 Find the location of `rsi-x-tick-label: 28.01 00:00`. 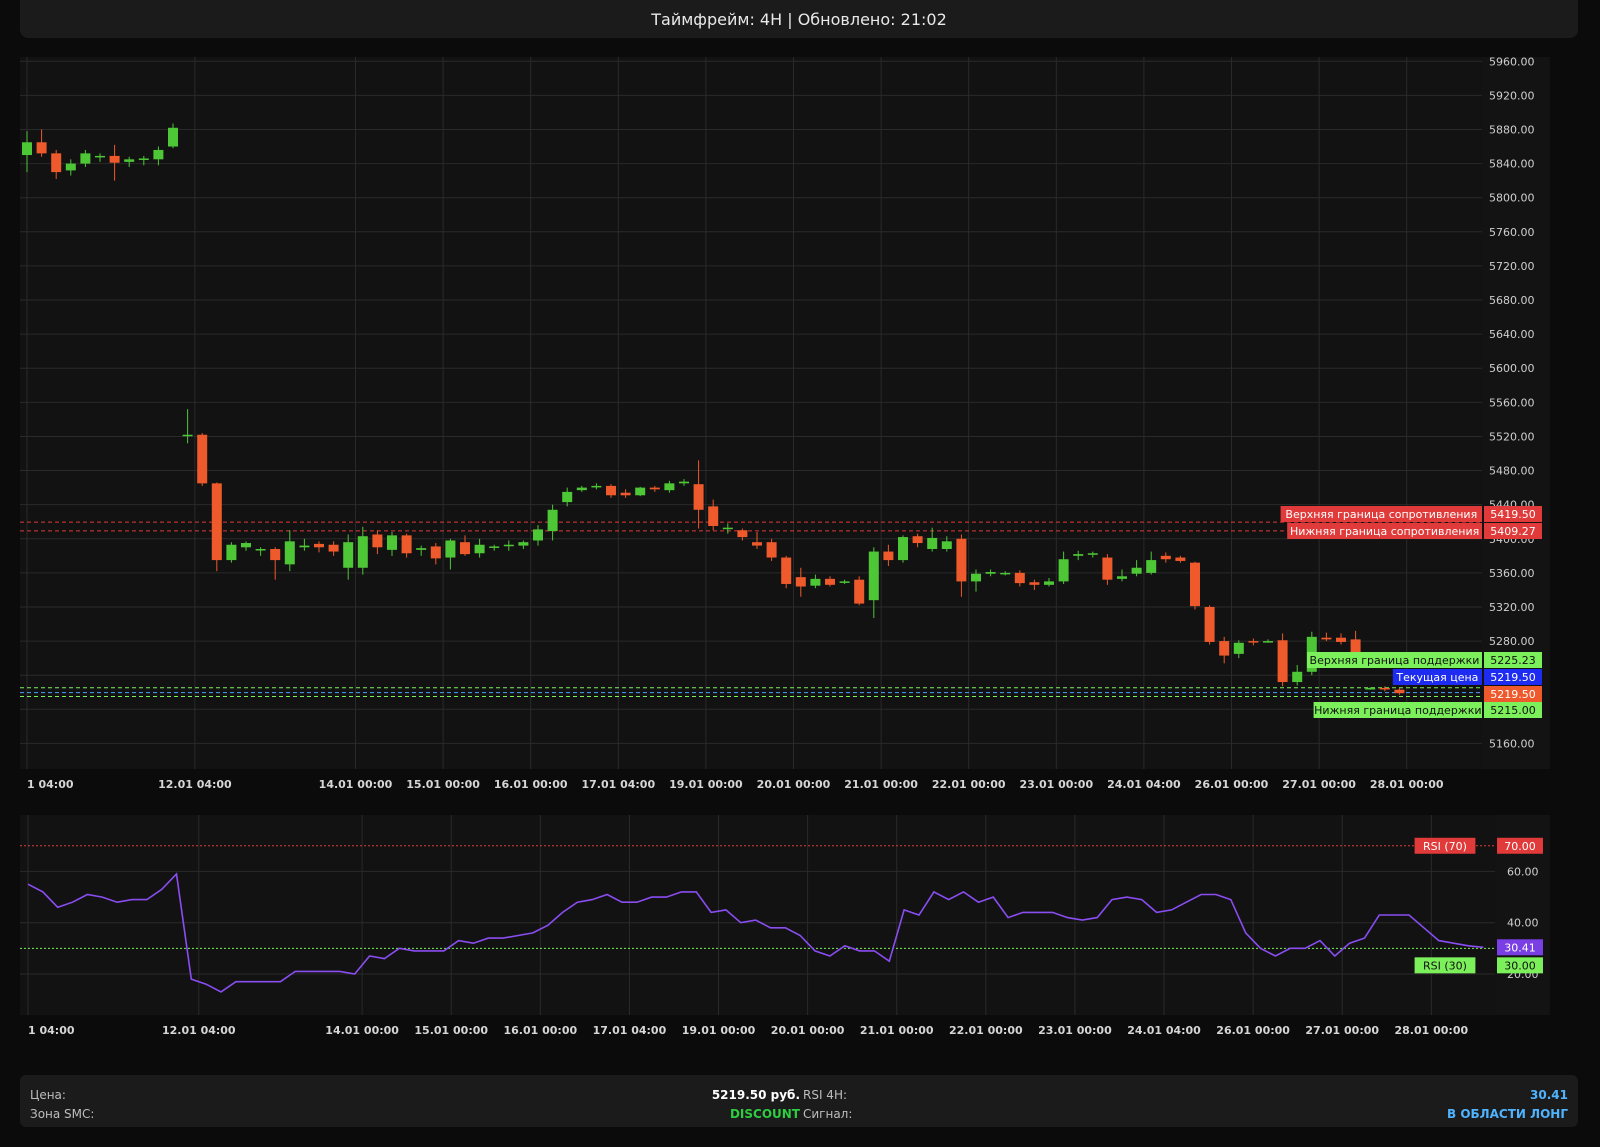

rsi-x-tick-label: 28.01 00:00 is located at coordinates (1432, 1030).